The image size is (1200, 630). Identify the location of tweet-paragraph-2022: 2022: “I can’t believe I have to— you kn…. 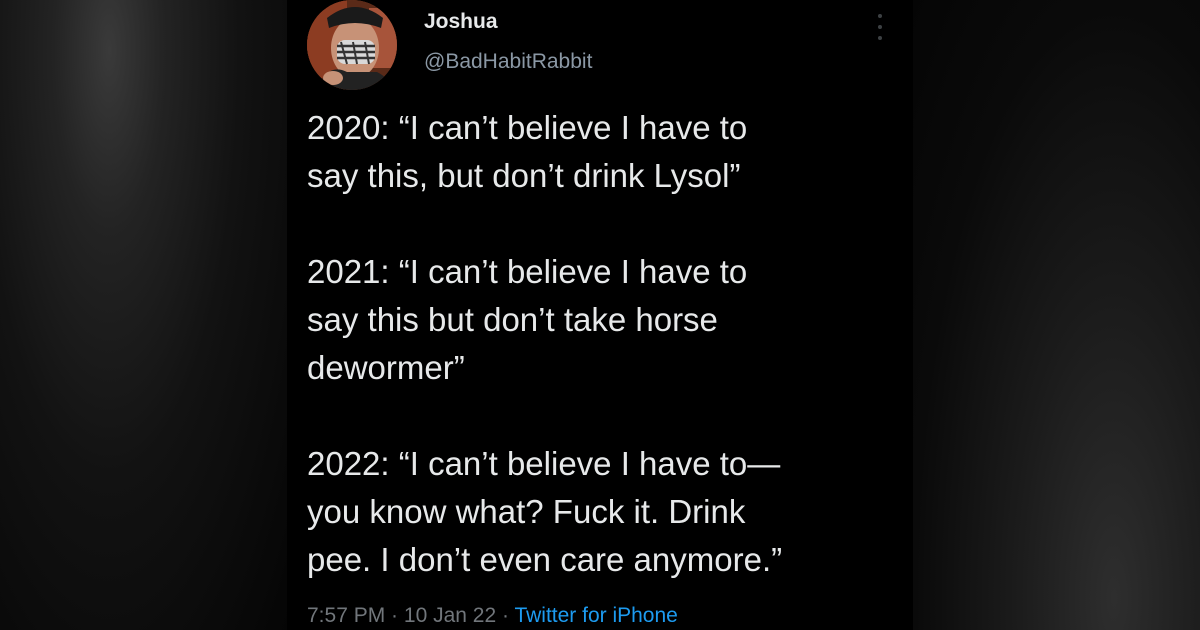
(545, 511).